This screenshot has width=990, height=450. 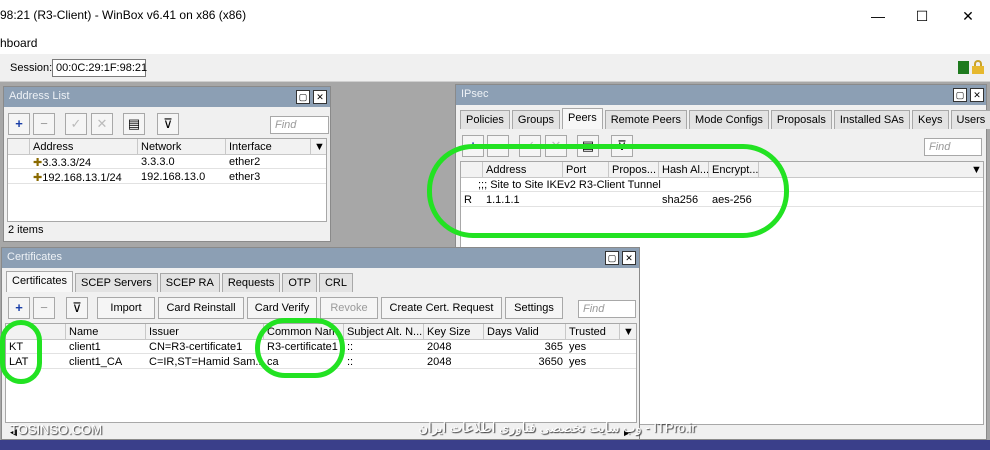 I want to click on cell-interface: ether3, so click(x=245, y=177).